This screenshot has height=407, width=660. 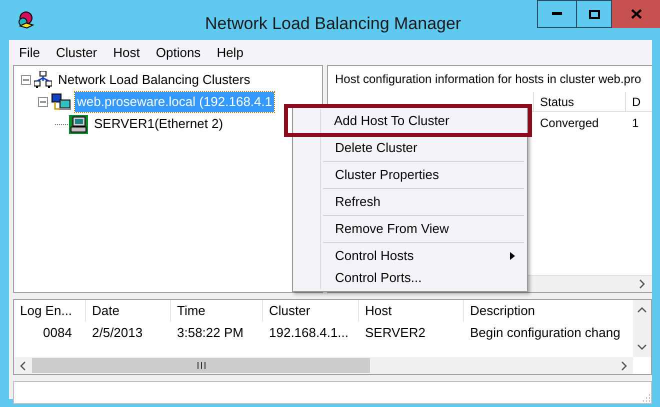 What do you see at coordinates (23, 365) in the screenshot?
I see `scroll-left-icon` at bounding box center [23, 365].